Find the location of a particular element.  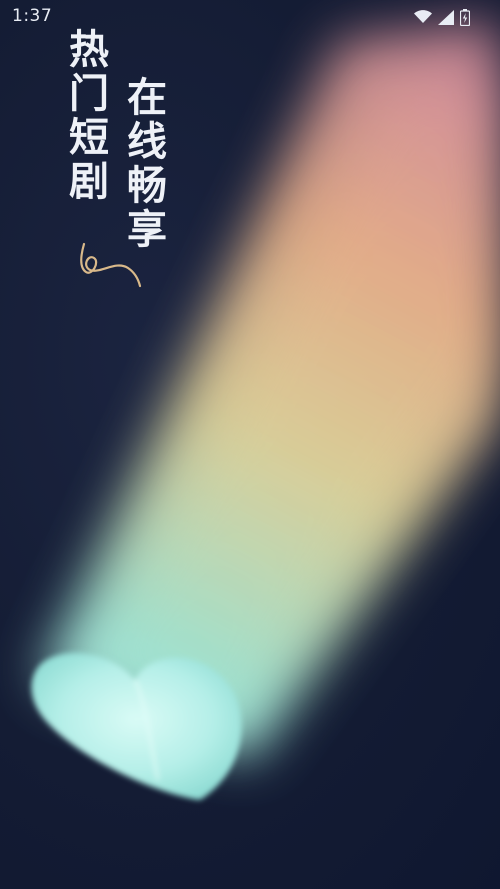

status-icons is located at coordinates (442, 17).